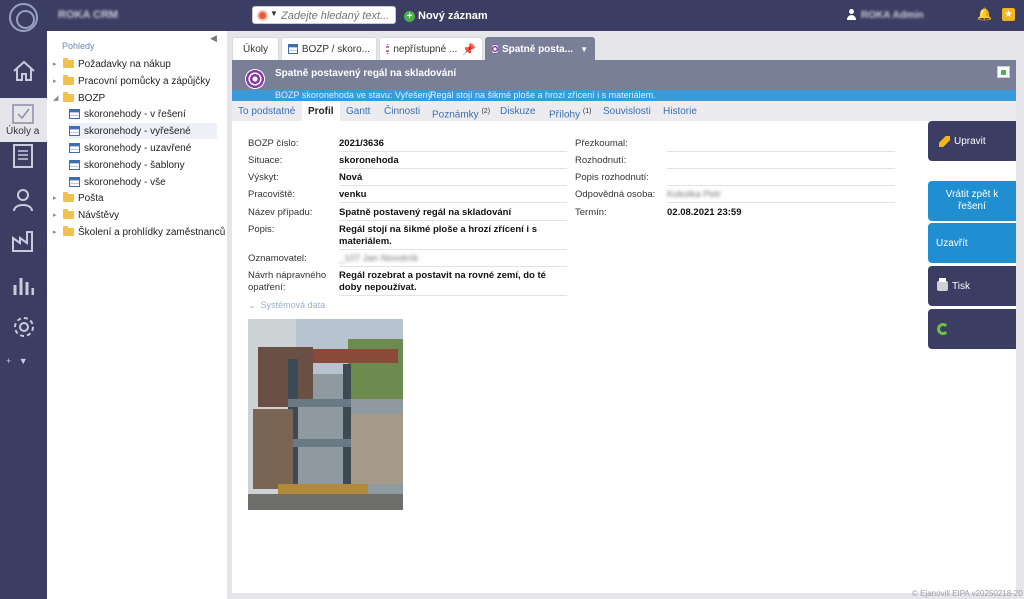 The width and height of the screenshot is (1024, 599). What do you see at coordinates (86, 215) in the screenshot?
I see `tree-item: ▸ Návštěvy` at bounding box center [86, 215].